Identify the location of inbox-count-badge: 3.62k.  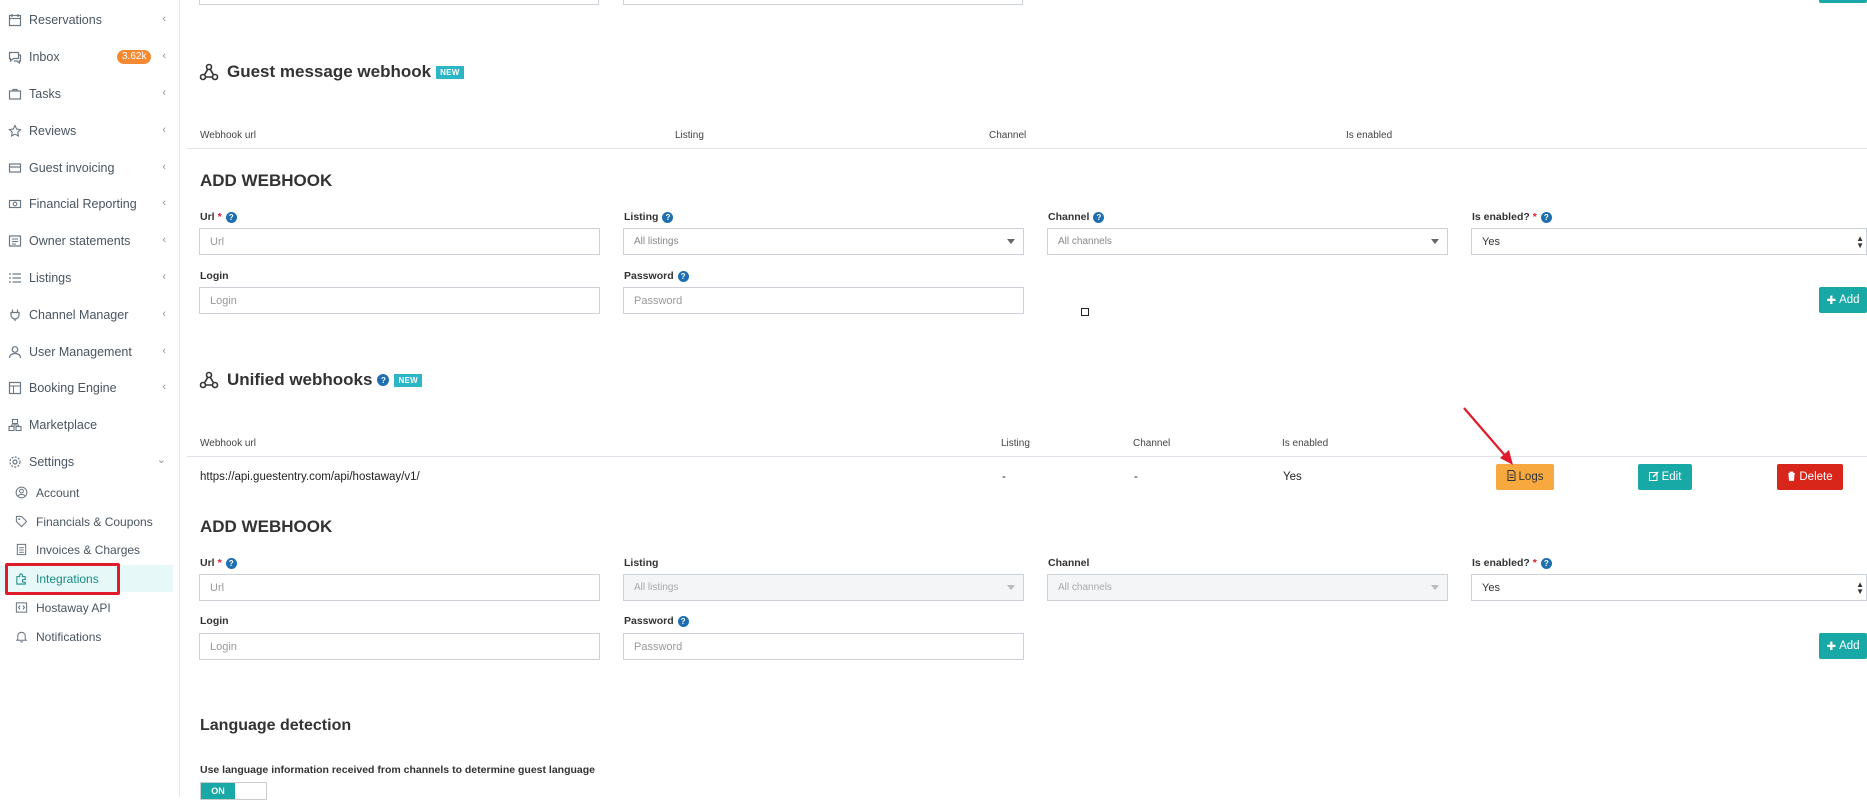
(134, 57).